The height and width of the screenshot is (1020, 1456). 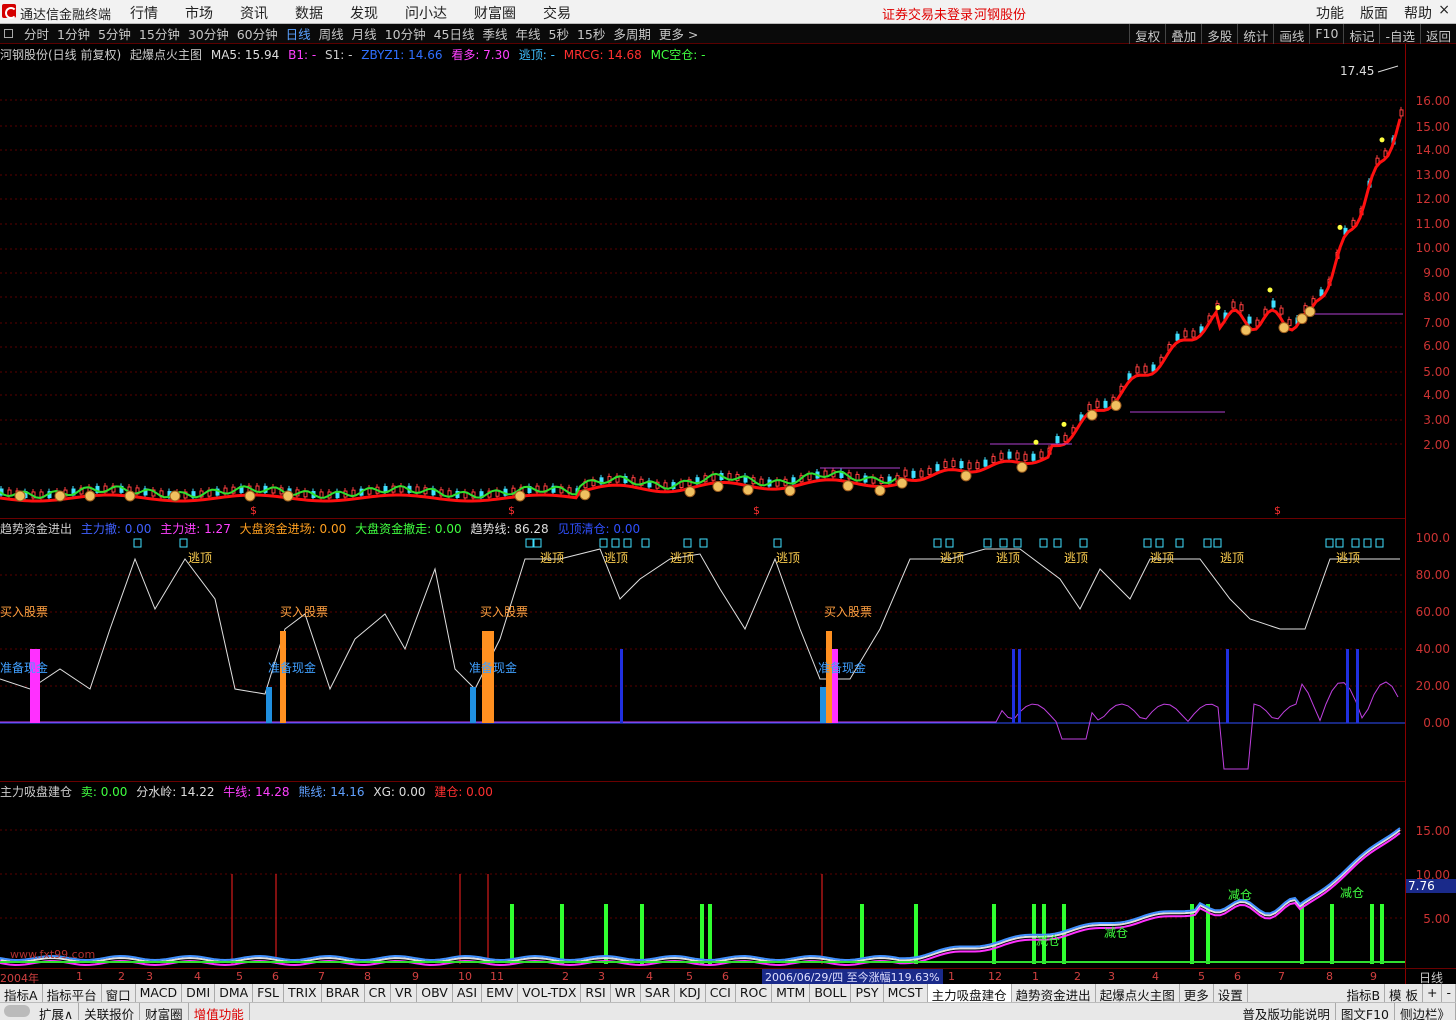 What do you see at coordinates (269, 993) in the screenshot?
I see `tab-fsl: FSL` at bounding box center [269, 993].